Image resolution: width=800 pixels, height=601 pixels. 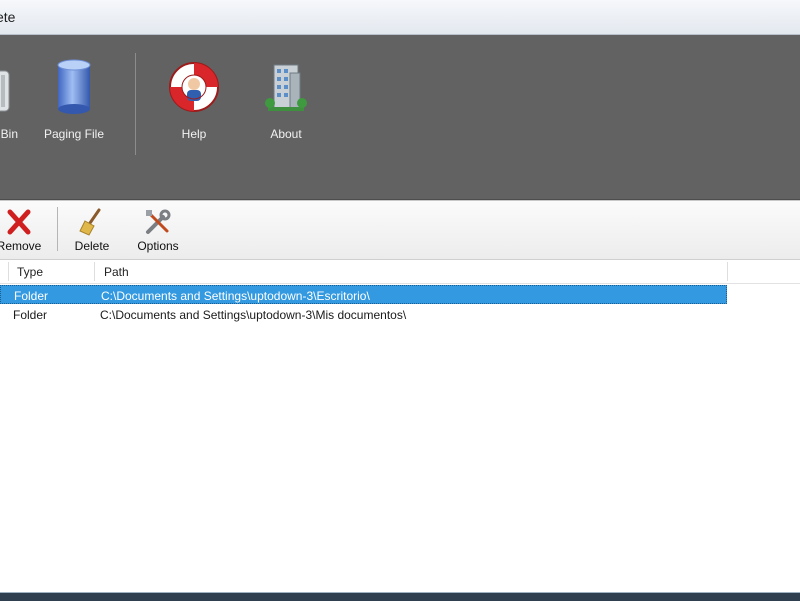 I want to click on toolbar: Remove Delete Options, so click(x=400, y=230).